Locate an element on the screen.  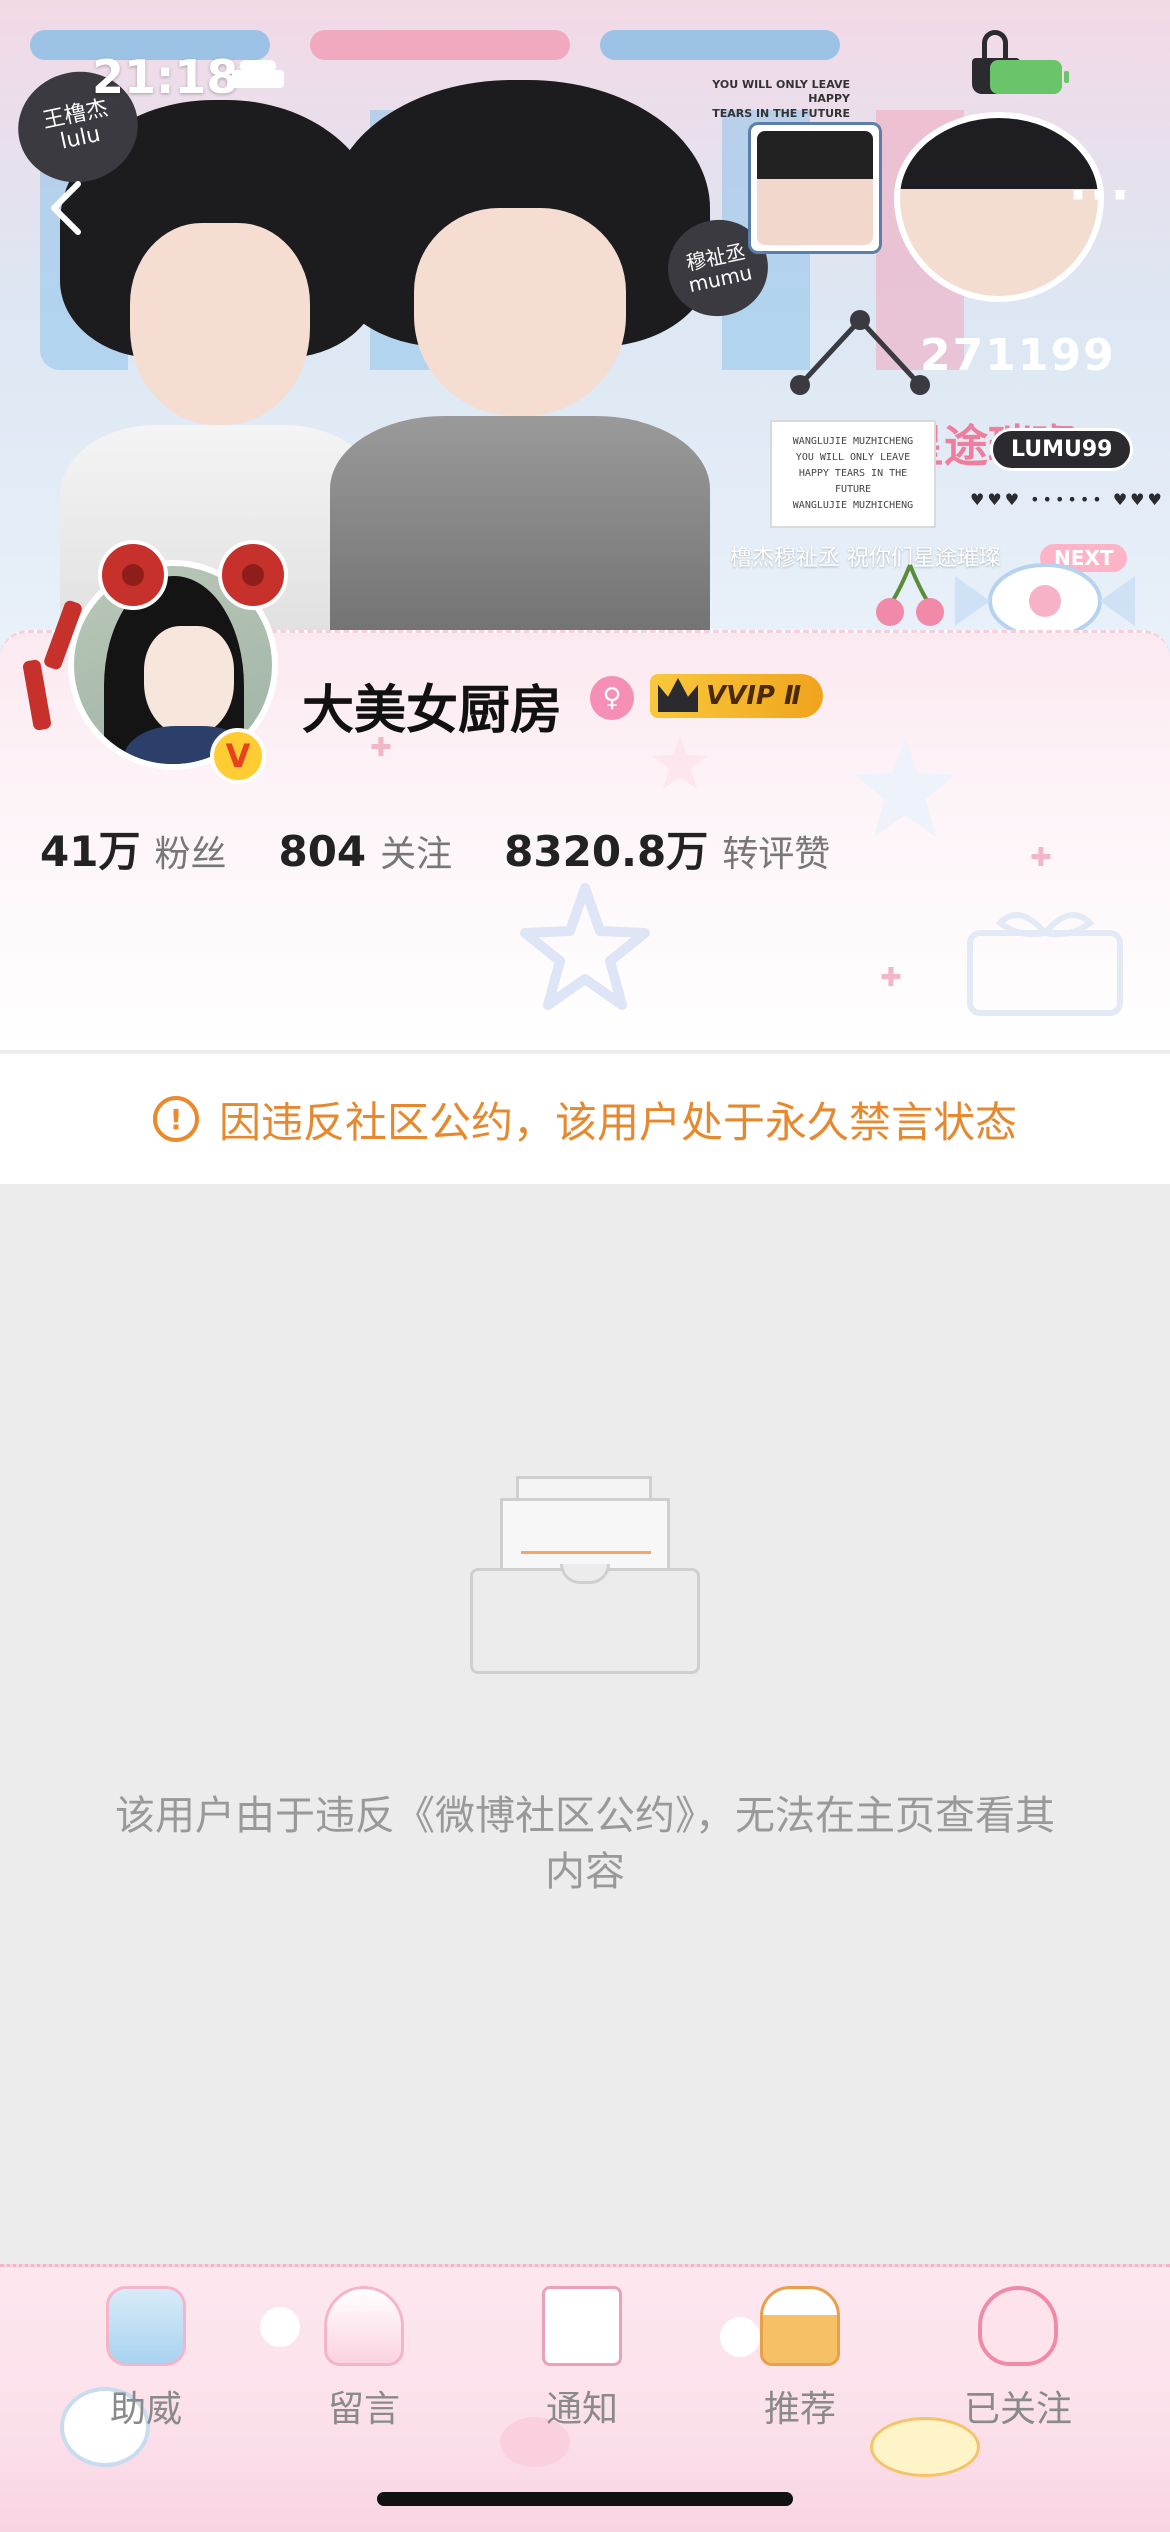
status-time: 21:18 is located at coordinates (165, 77).